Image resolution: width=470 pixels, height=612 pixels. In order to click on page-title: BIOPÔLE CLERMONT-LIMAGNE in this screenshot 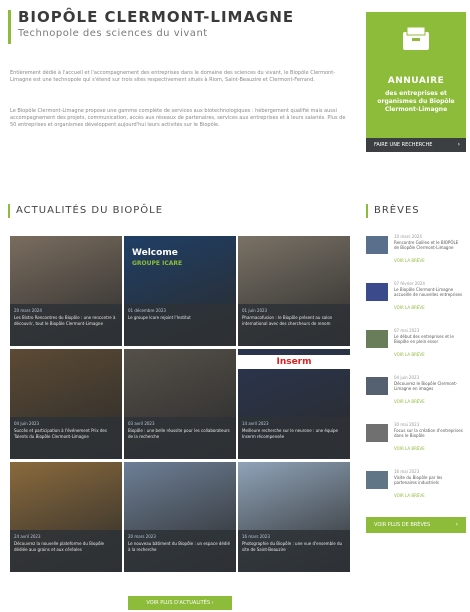, I will do `click(156, 17)`.